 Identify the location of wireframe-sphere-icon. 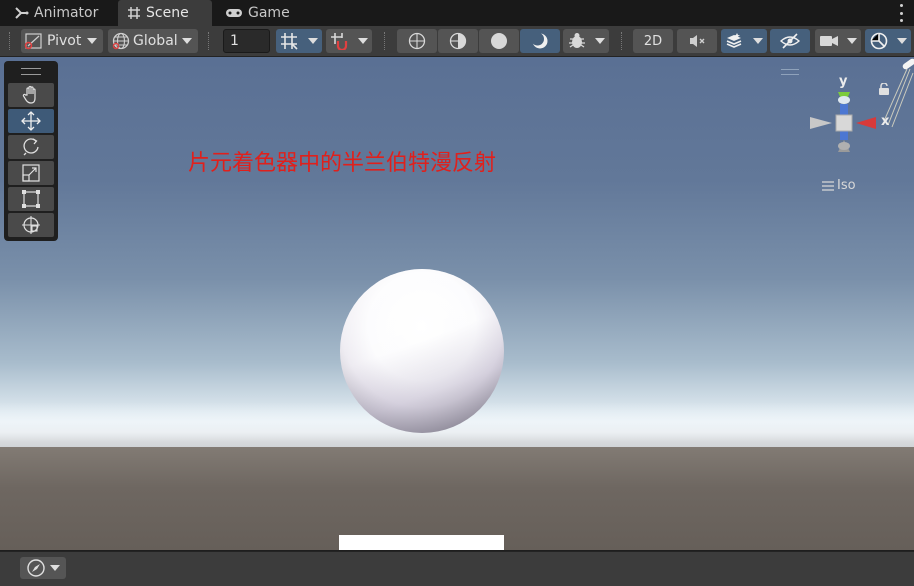
(417, 41).